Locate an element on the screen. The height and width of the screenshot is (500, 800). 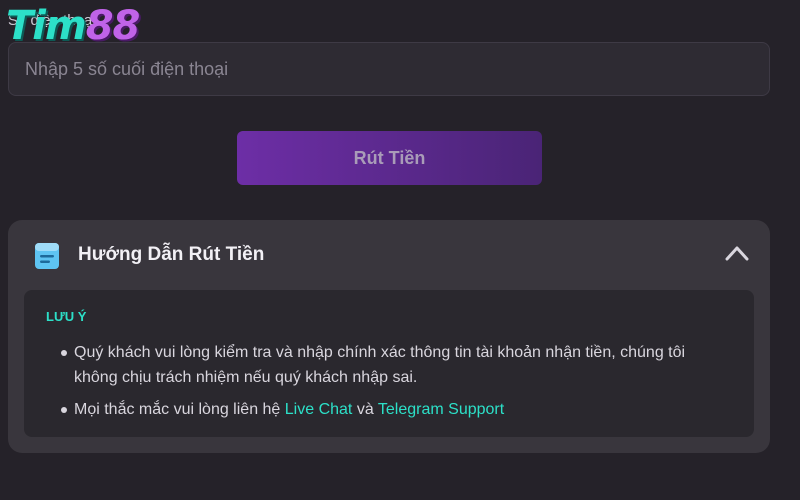
document-icon is located at coordinates (47, 256).